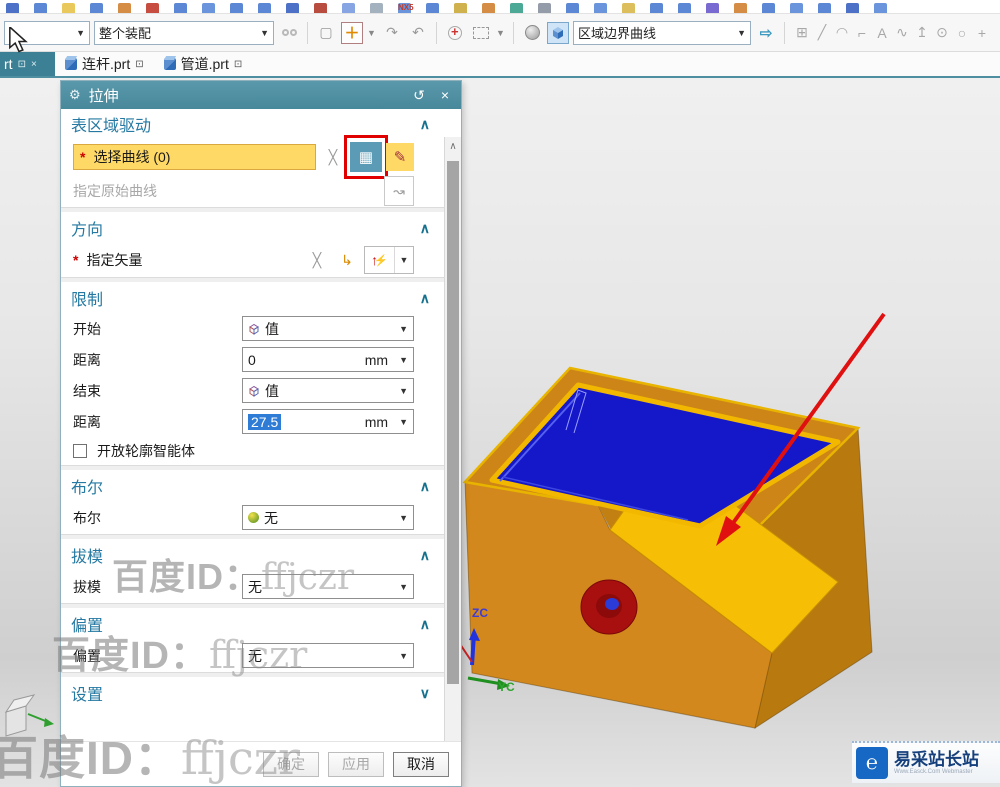  What do you see at coordinates (453, 422) in the screenshot?
I see `scrollbar-thumb` at bounding box center [453, 422].